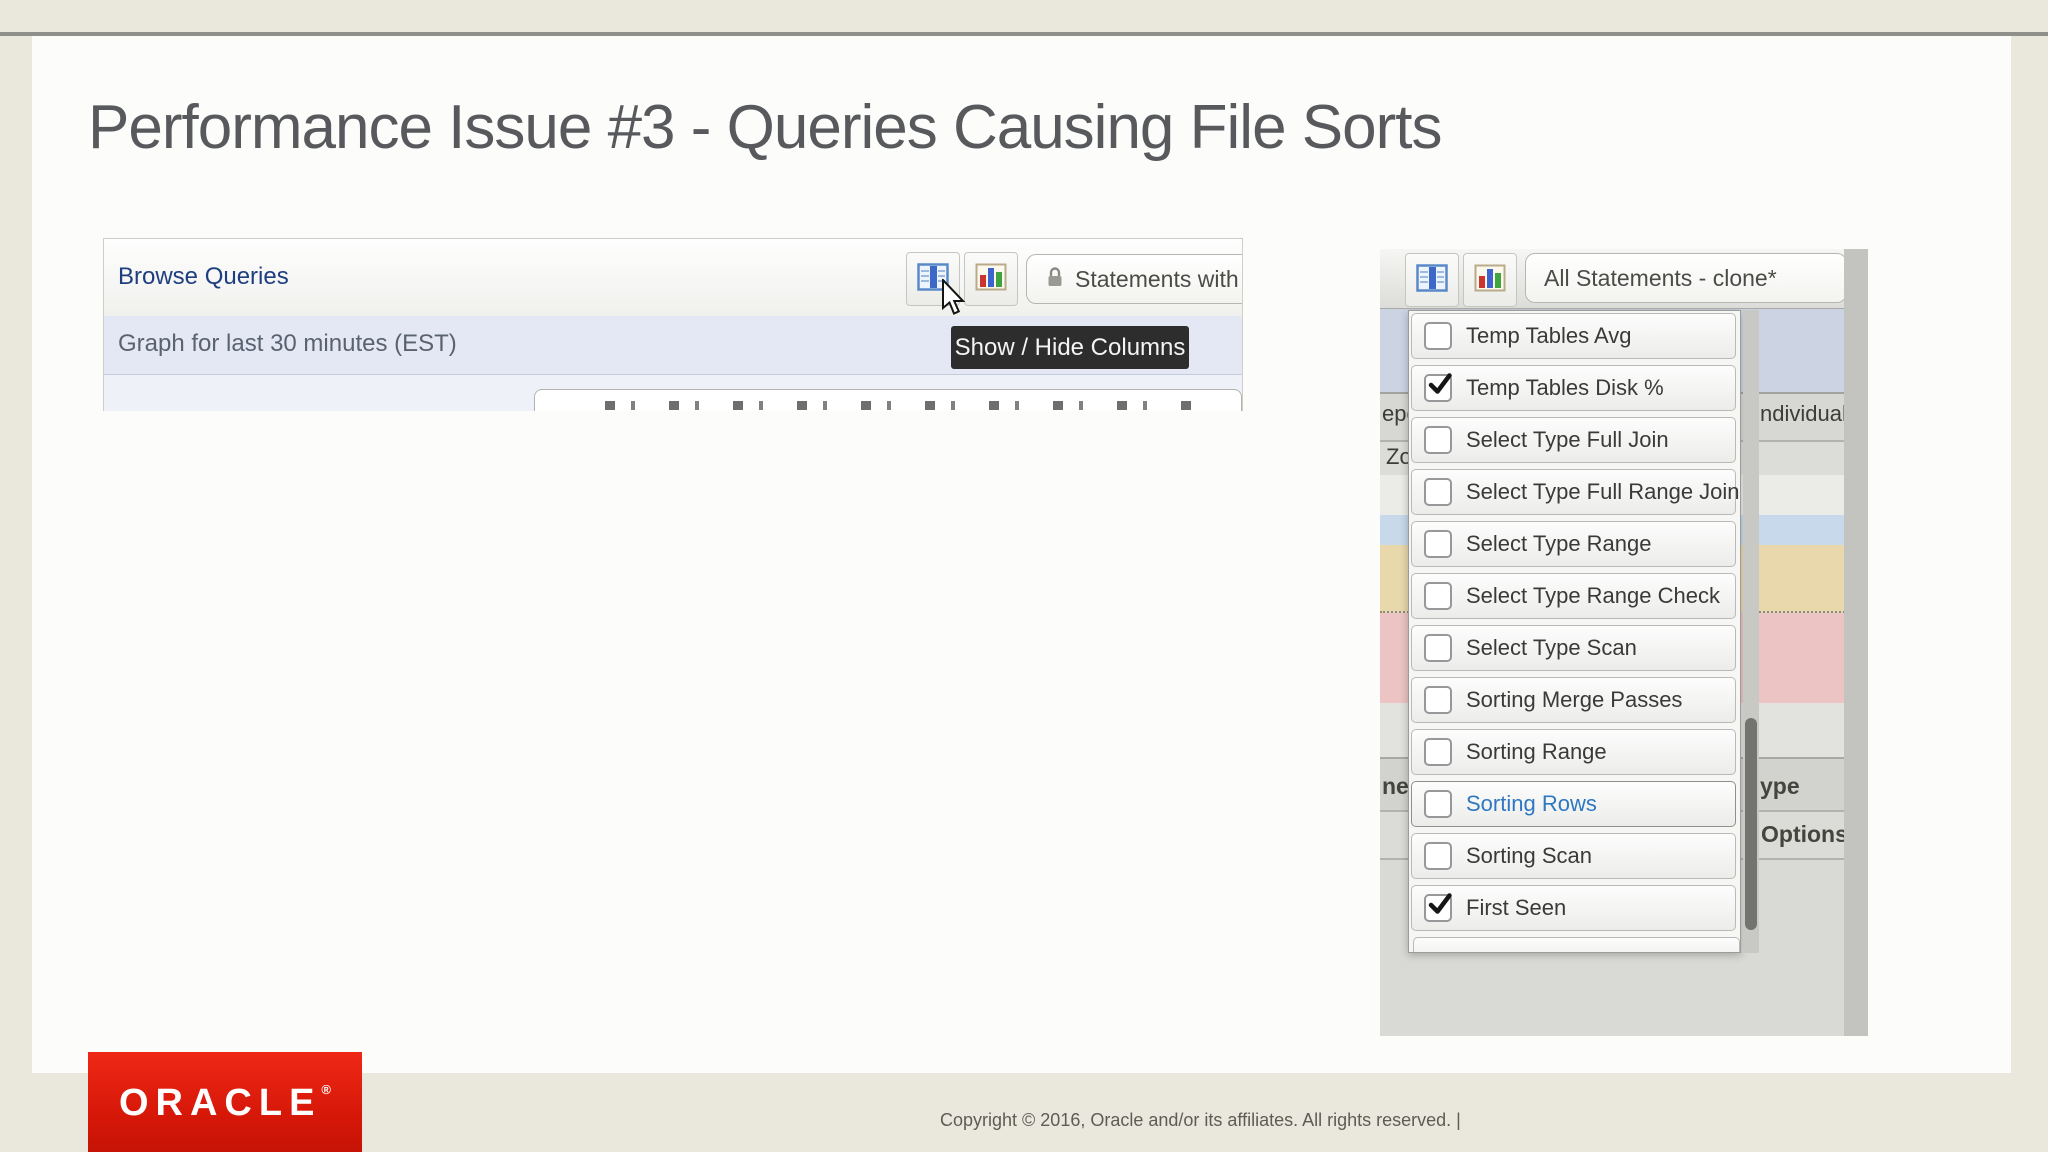  What do you see at coordinates (326, 1089) in the screenshot?
I see `registered-mark: ®` at bounding box center [326, 1089].